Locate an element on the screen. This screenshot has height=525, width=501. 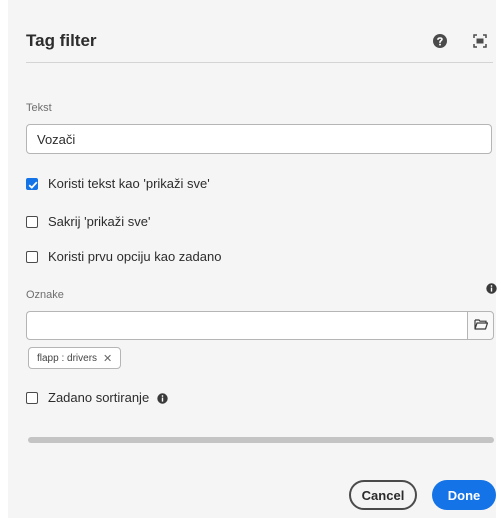
text-input is located at coordinates (259, 139).